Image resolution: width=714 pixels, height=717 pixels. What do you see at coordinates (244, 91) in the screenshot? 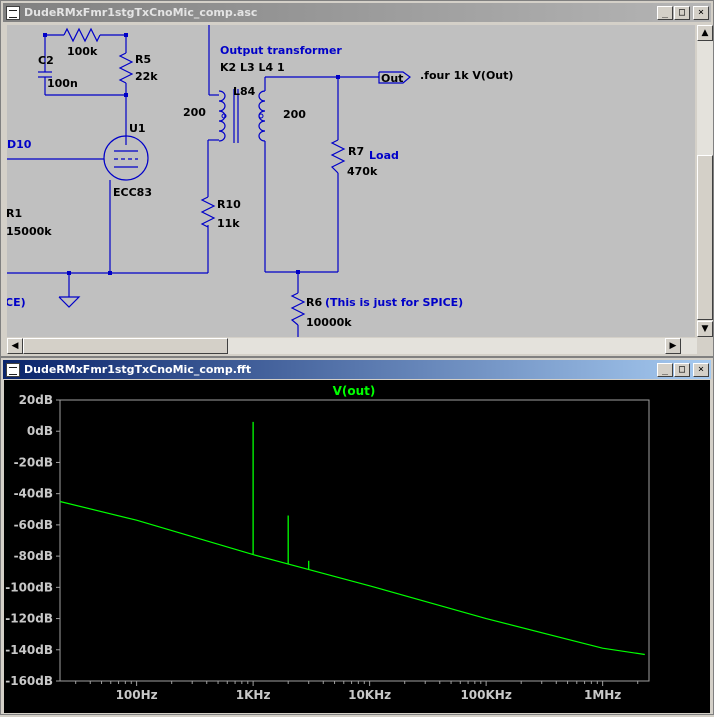
I see `l84-label: L84` at bounding box center [244, 91].